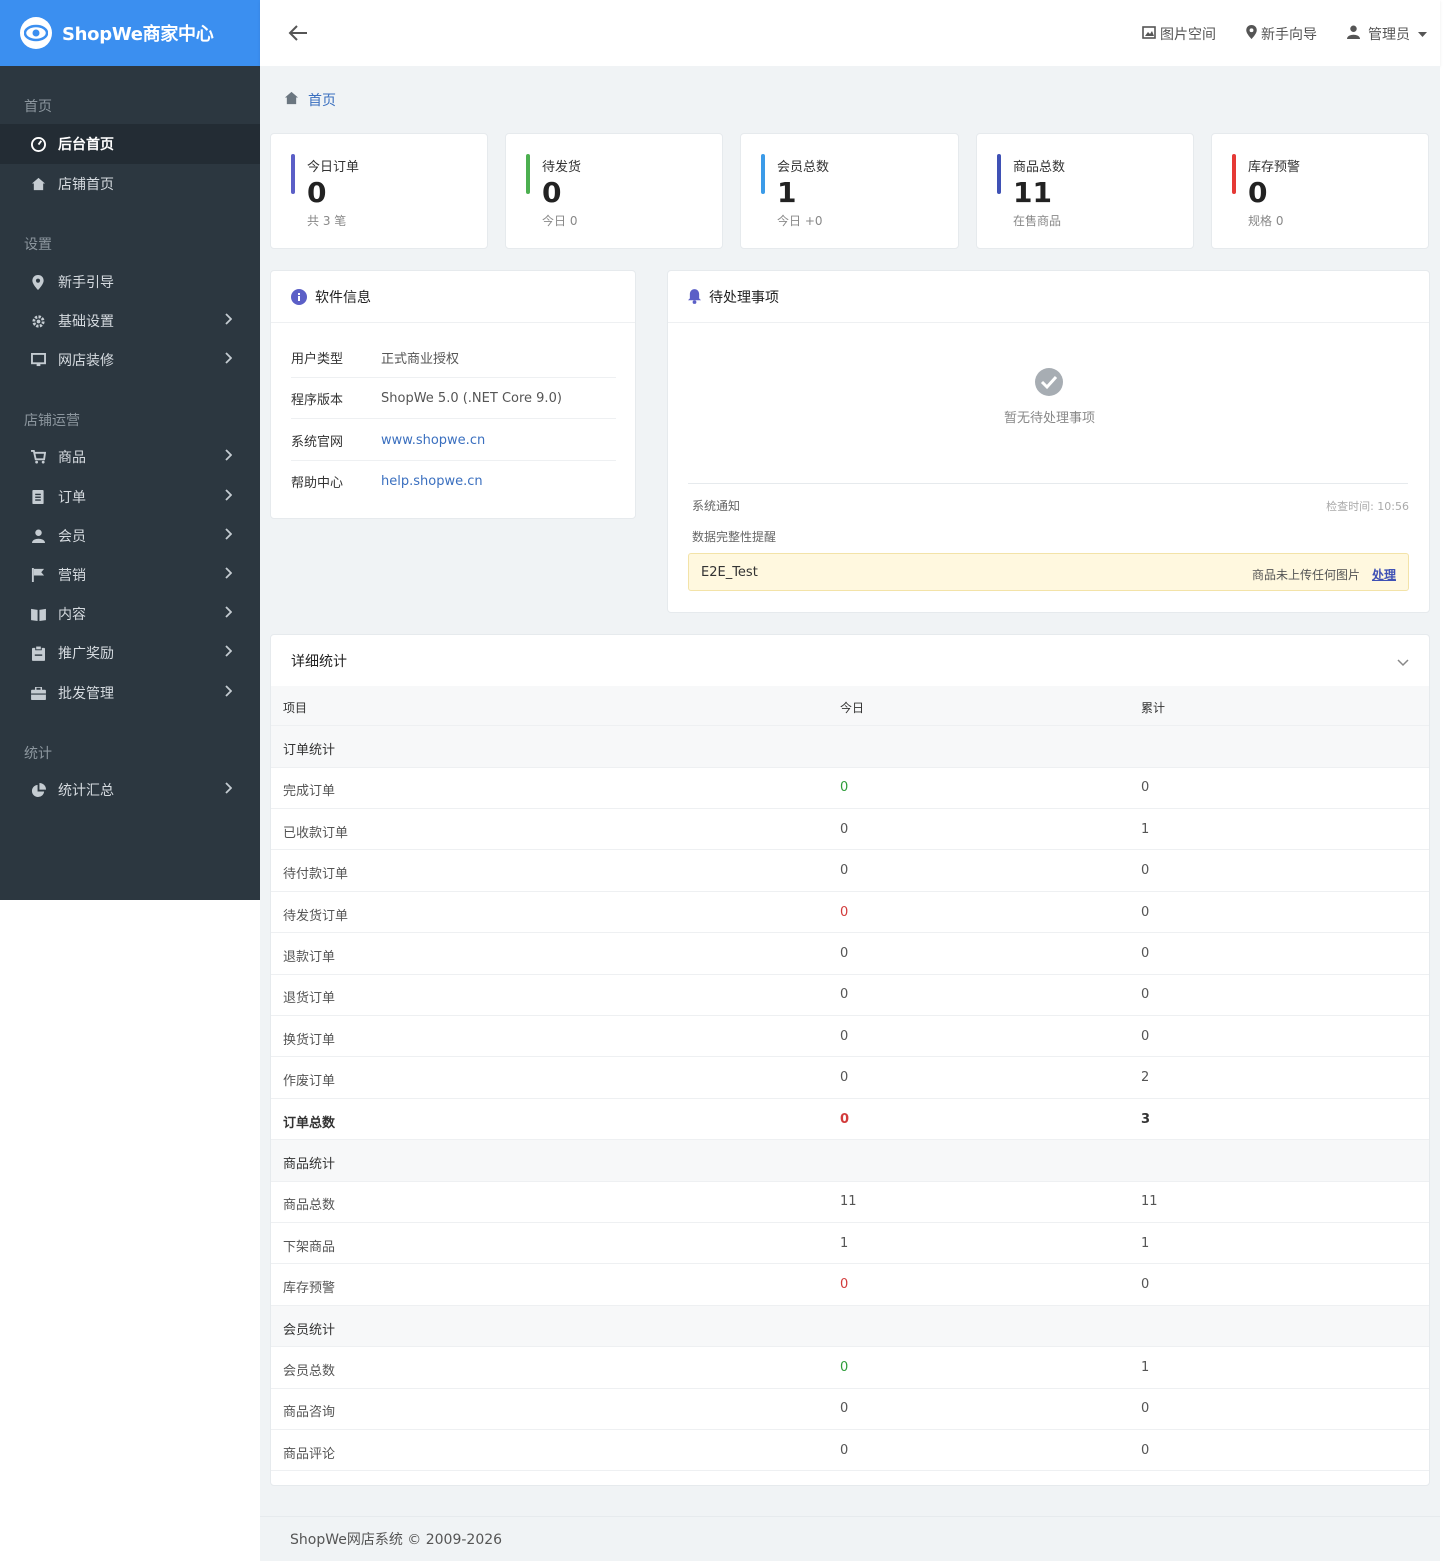 The image size is (1445, 1561). I want to click on info-key: 程序版本, so click(317, 400).